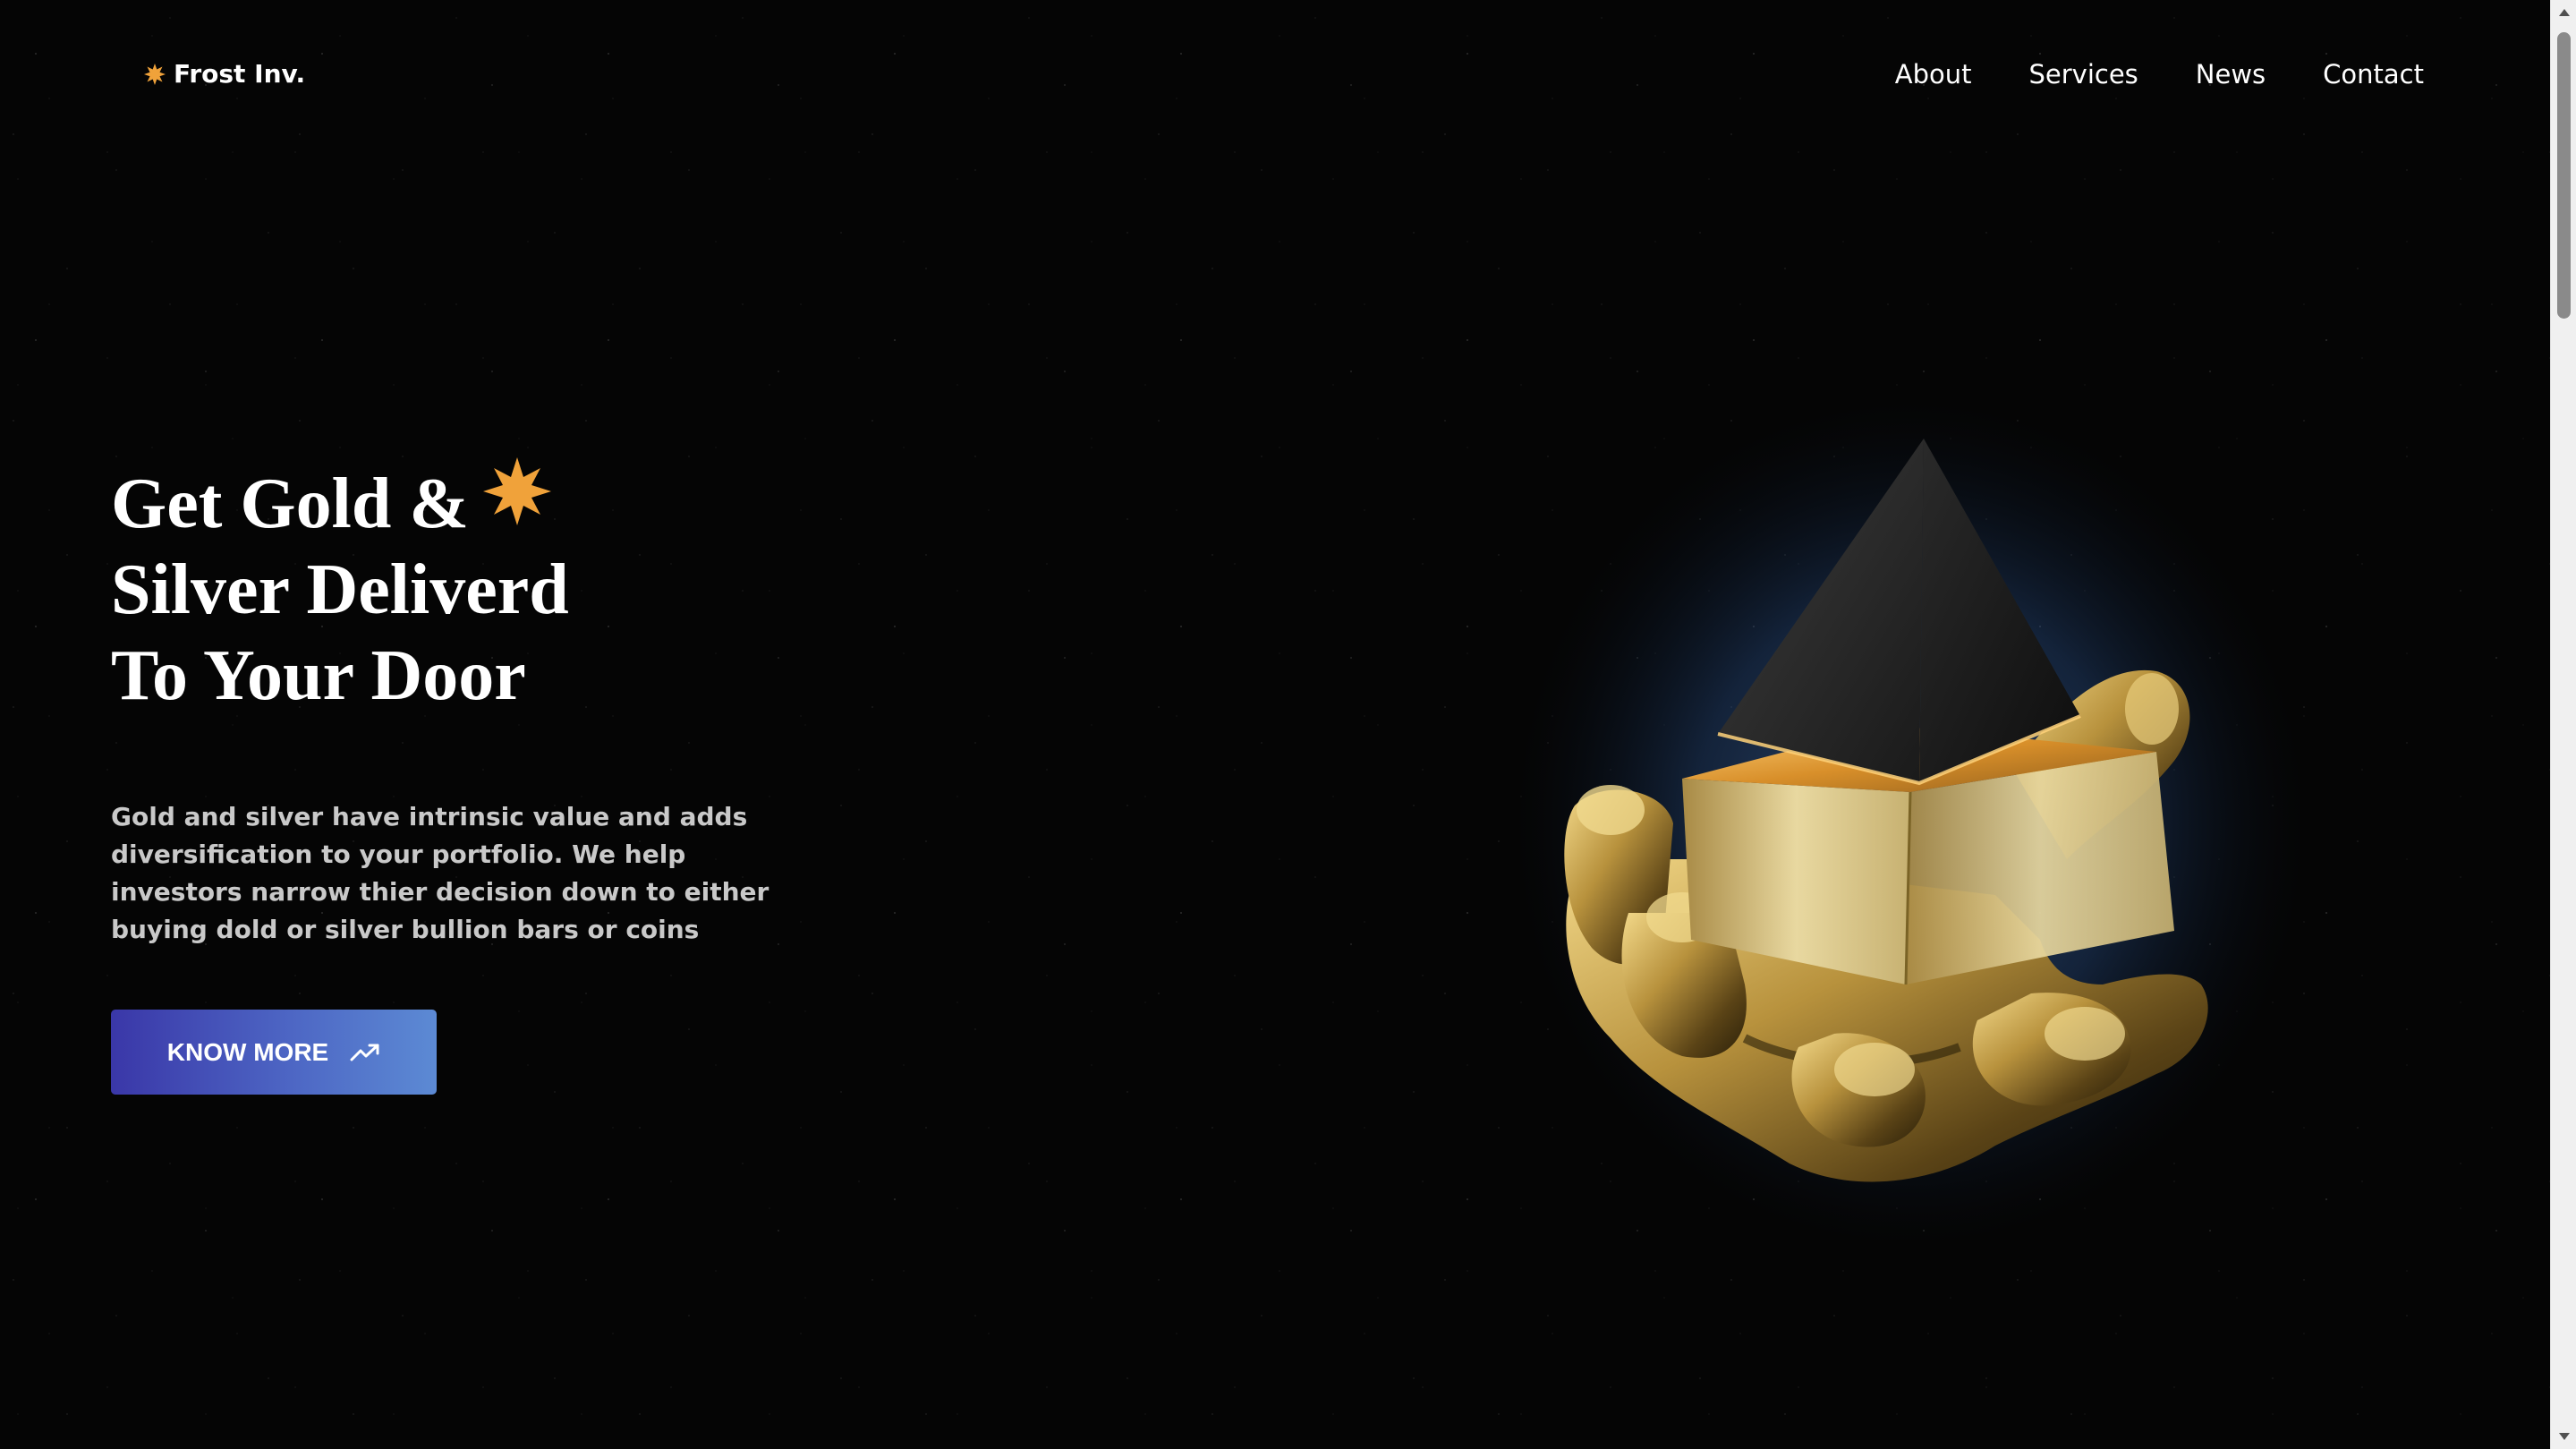 This screenshot has height=1449, width=2576. Describe the element at coordinates (2159, 74) in the screenshot. I see `main-nav: About Services News Contact` at that location.